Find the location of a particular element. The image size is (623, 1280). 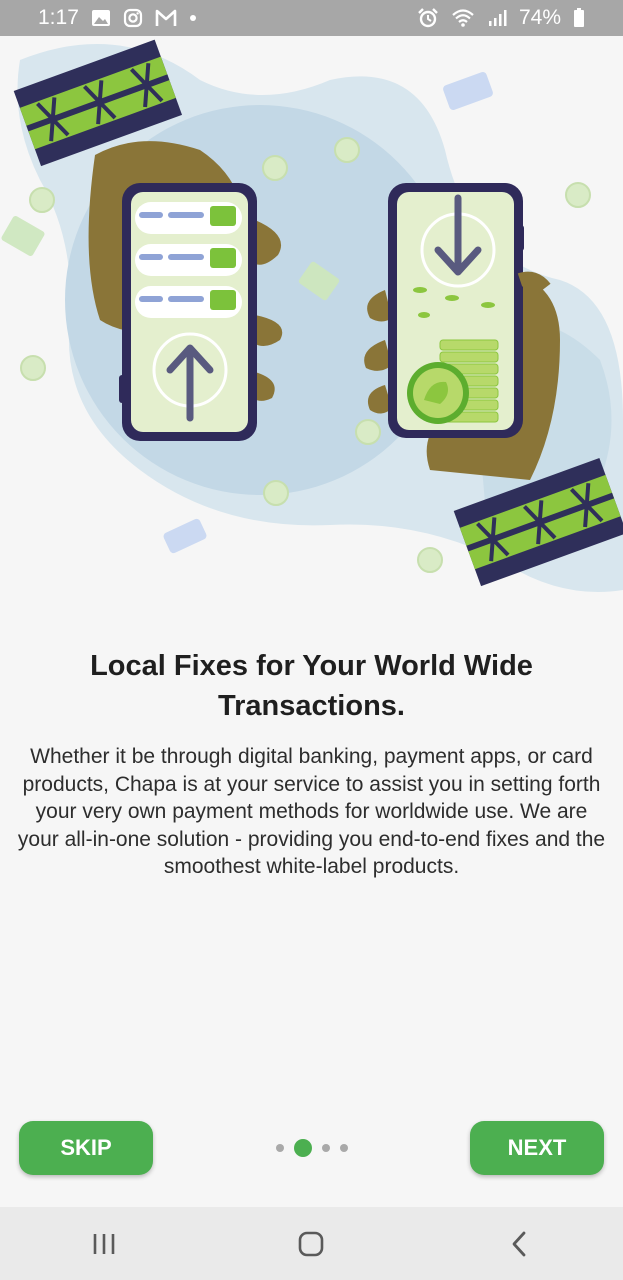

home-icon is located at coordinates (311, 1244).